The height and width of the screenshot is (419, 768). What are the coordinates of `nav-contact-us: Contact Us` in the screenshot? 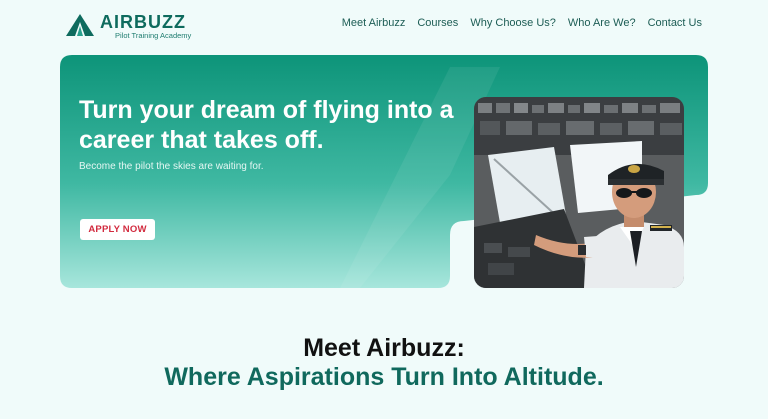 It's located at (675, 23).